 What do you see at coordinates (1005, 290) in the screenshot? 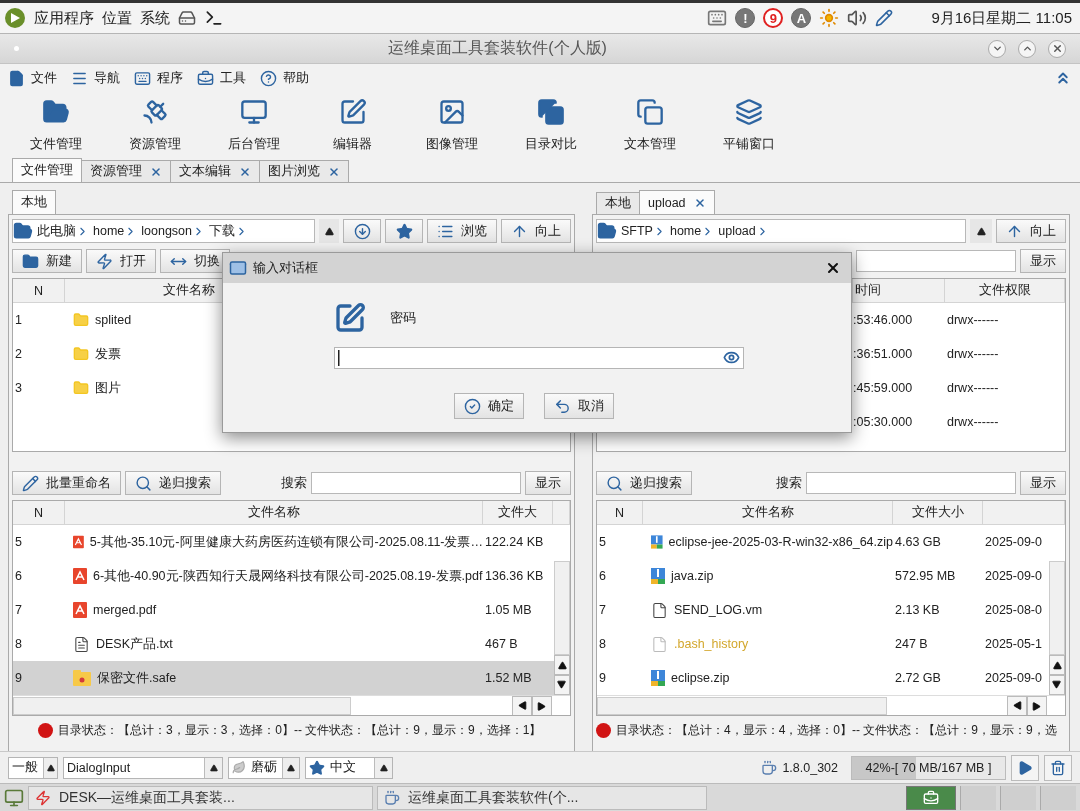
I see `column-header: 文件权限` at bounding box center [1005, 290].